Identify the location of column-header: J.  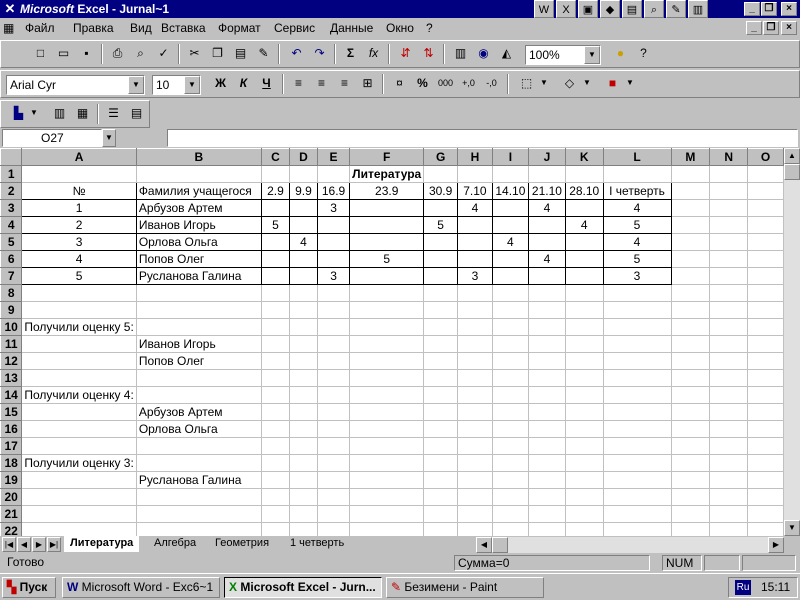
(546, 157).